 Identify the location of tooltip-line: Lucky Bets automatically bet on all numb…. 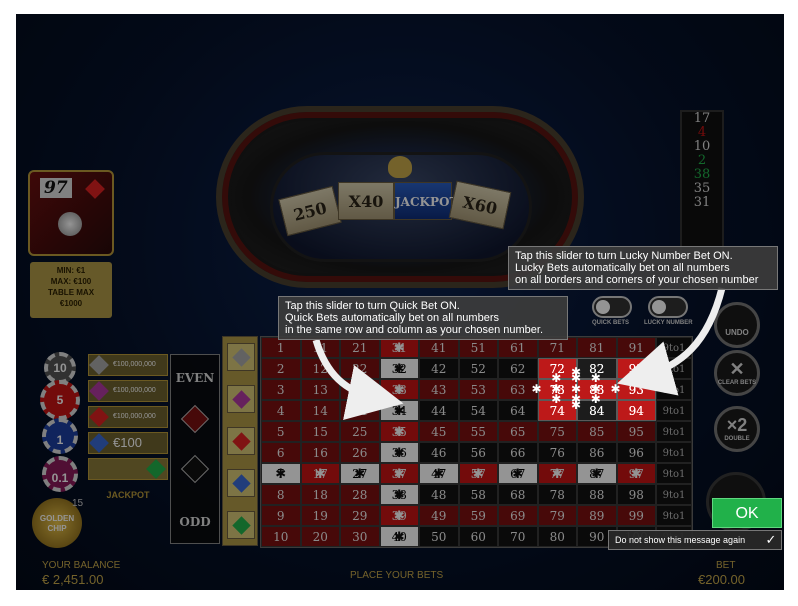
(622, 268).